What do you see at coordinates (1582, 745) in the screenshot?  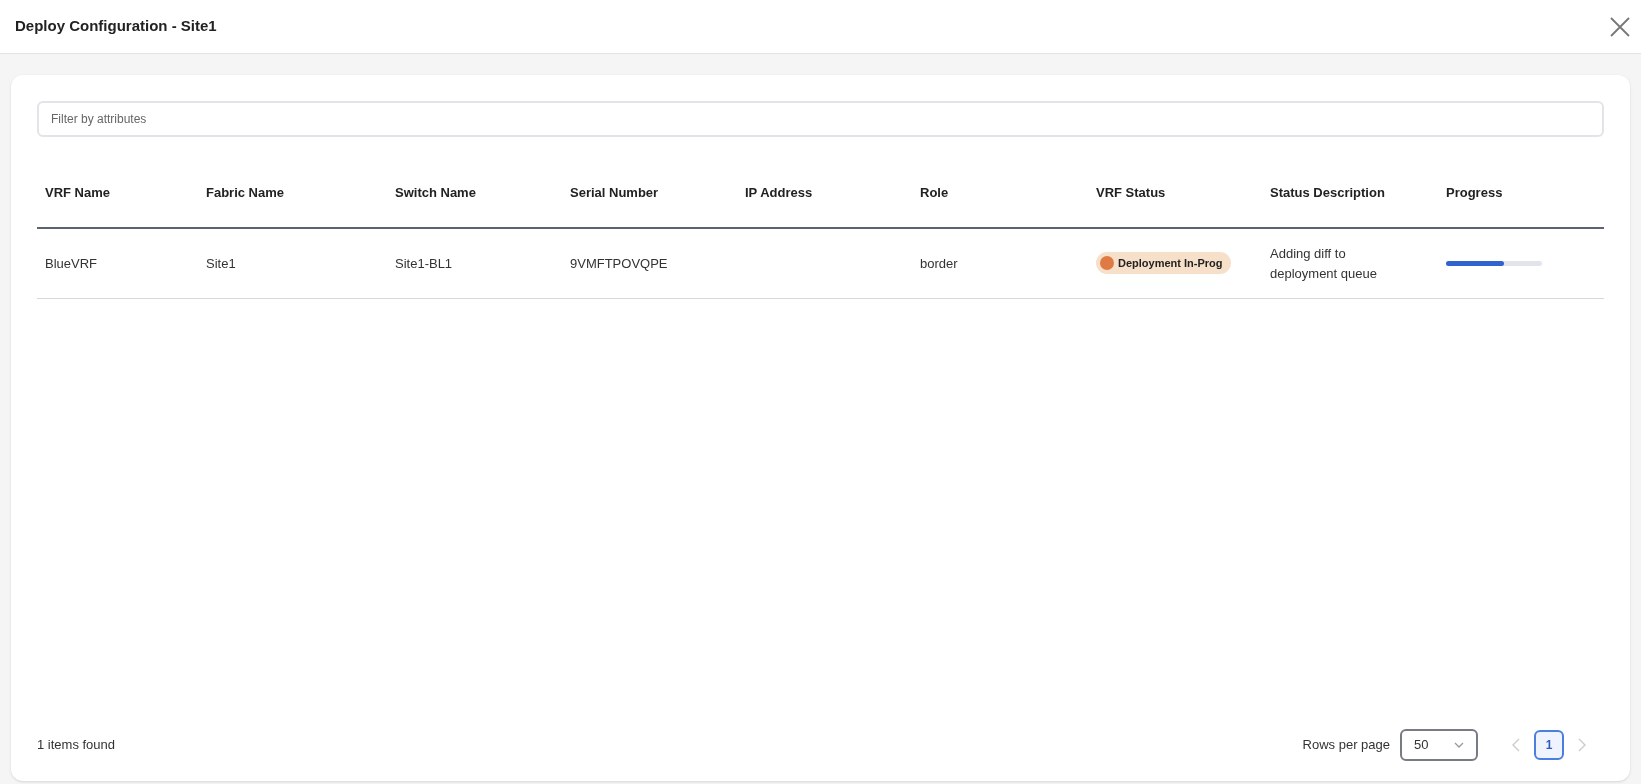 I see `chevron-right-icon` at bounding box center [1582, 745].